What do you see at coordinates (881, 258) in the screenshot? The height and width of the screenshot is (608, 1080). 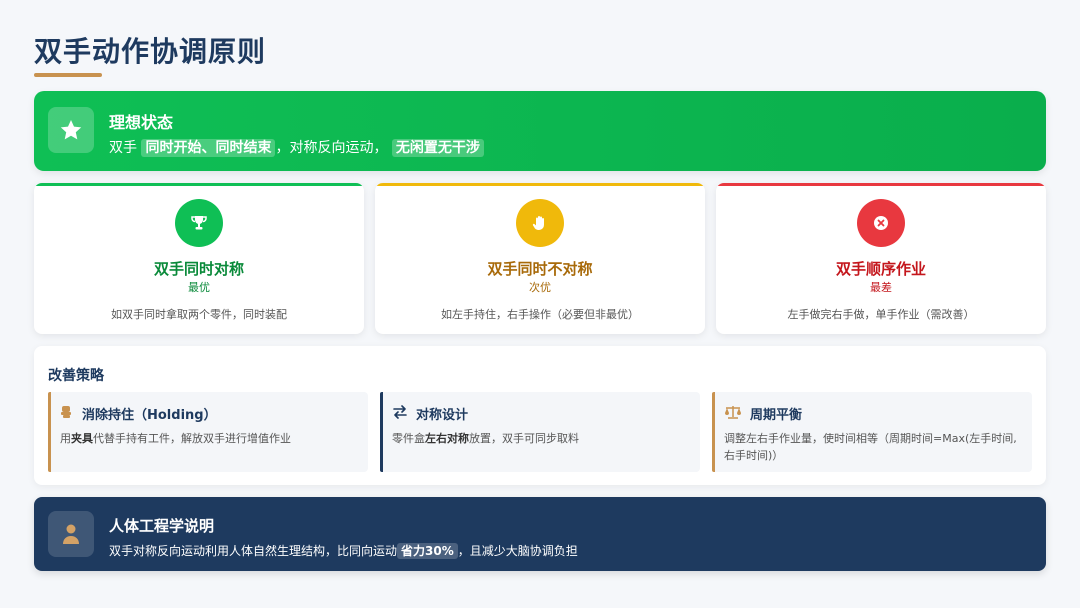 I see `card-sequential: 双手顺序作业 最差 左手做完右手做，单手作业（需改善）` at bounding box center [881, 258].